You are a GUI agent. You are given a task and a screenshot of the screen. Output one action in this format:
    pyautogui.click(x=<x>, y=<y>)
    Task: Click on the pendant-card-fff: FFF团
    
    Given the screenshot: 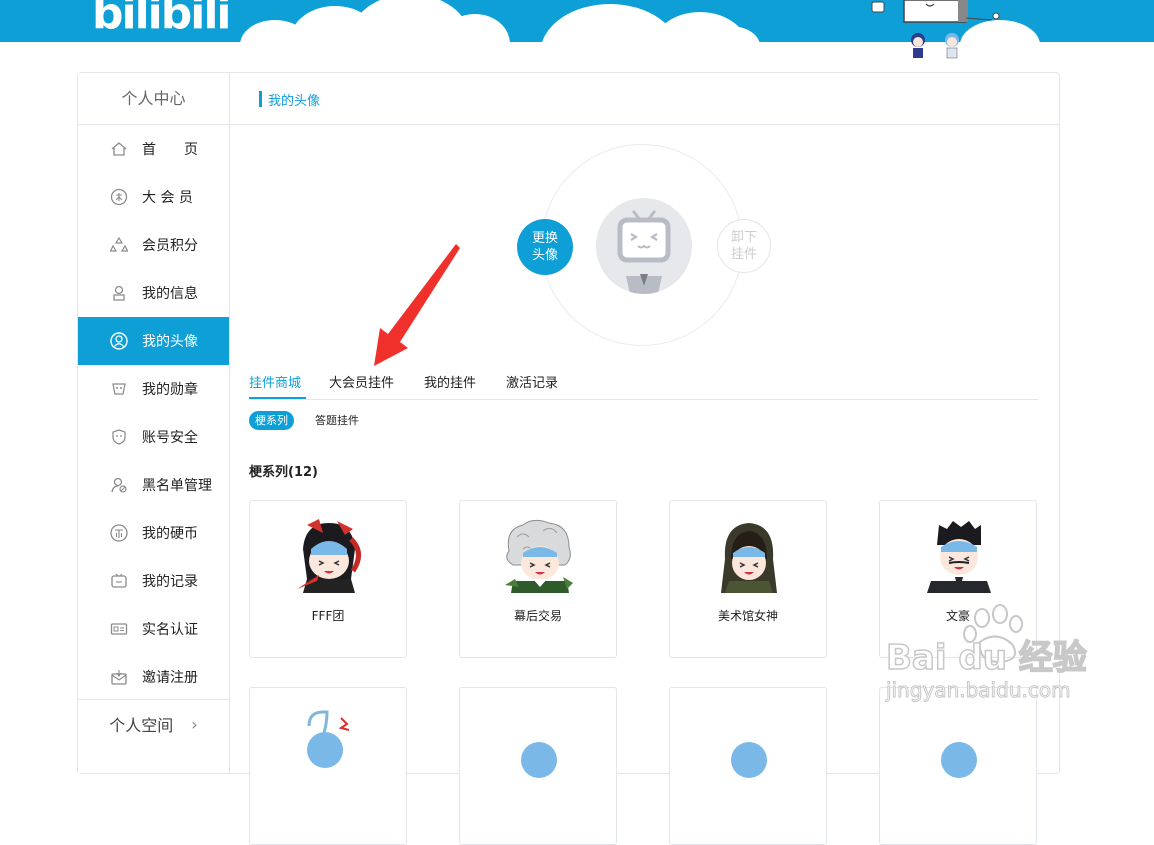 What is the action you would take?
    pyautogui.click(x=328, y=579)
    